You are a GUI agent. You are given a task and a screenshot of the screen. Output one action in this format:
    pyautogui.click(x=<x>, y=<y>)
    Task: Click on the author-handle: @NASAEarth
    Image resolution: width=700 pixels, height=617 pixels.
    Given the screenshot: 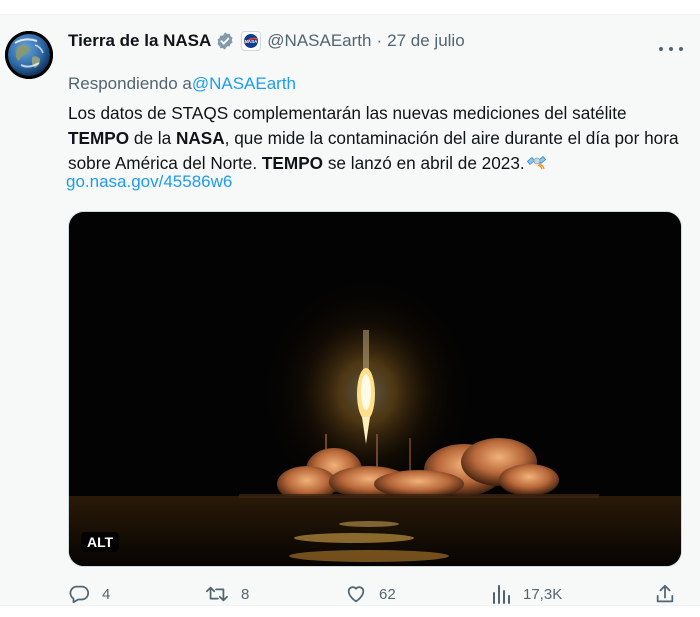 What is the action you would take?
    pyautogui.click(x=319, y=41)
    